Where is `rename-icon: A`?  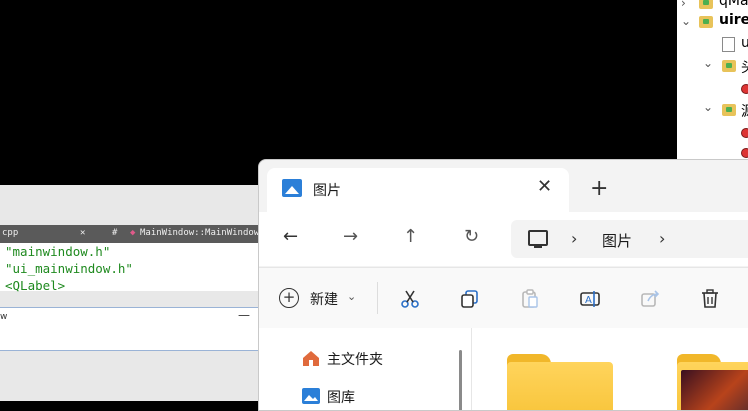
rename-icon: A is located at coordinates (590, 299).